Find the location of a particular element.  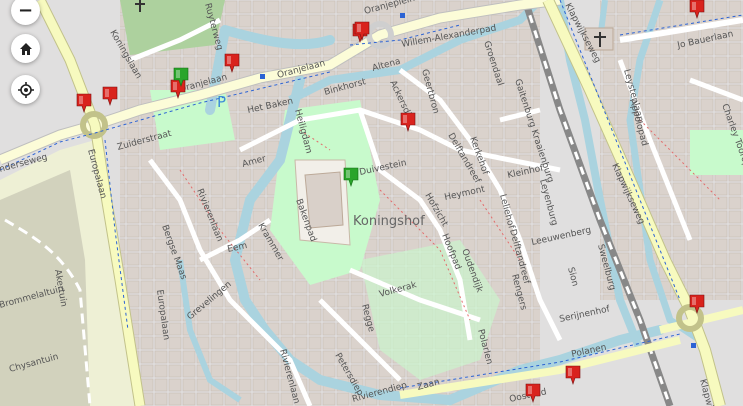

home-icon is located at coordinates (25, 48).